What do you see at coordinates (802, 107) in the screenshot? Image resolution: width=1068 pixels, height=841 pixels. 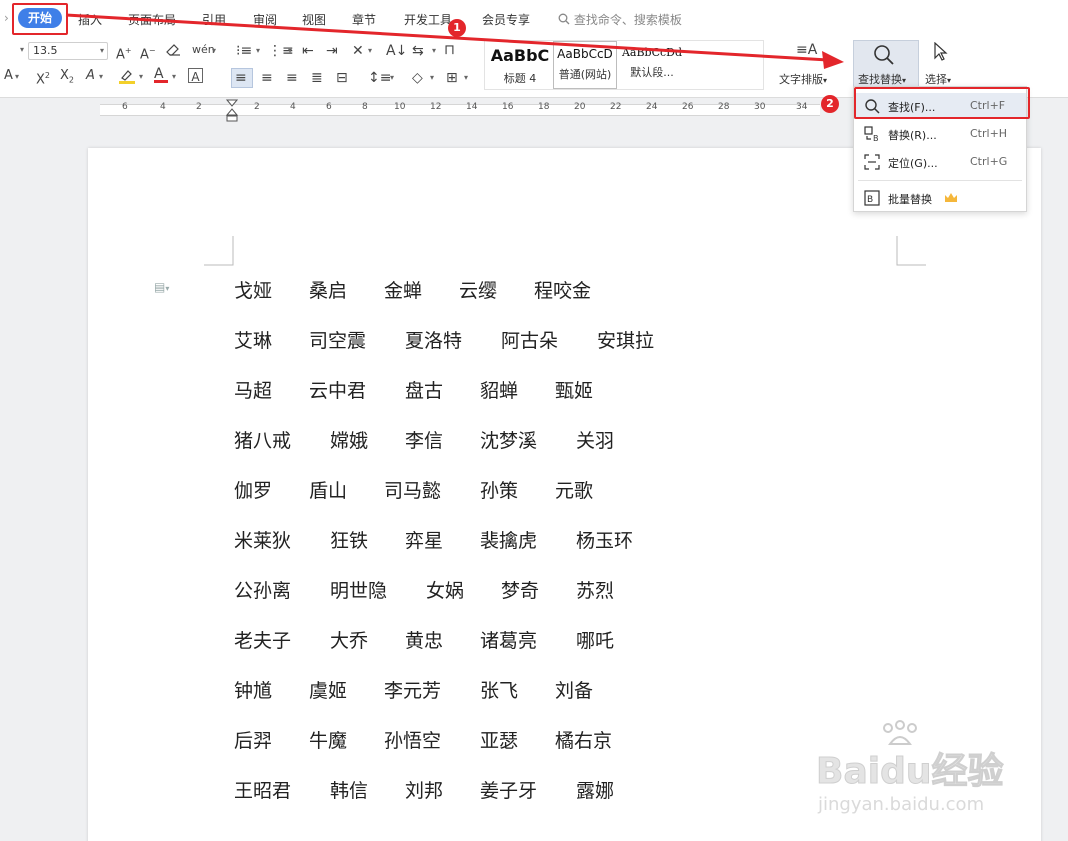 I see `ruler-number: 34` at bounding box center [802, 107].